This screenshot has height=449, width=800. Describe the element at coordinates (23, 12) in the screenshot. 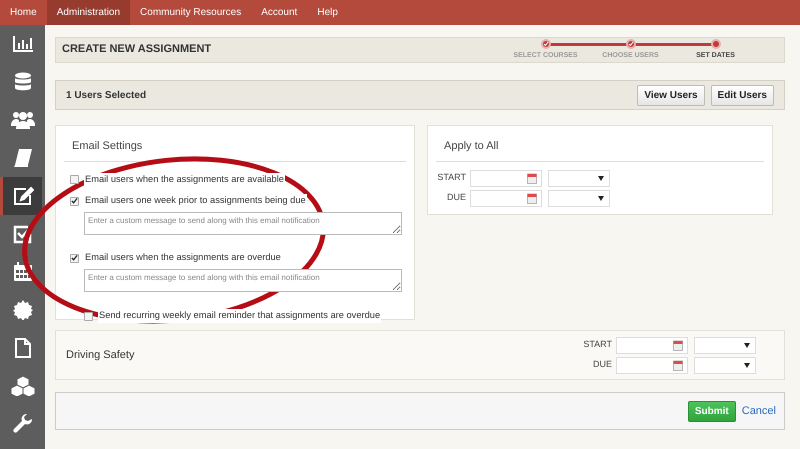

I see `nav-link: Home` at that location.